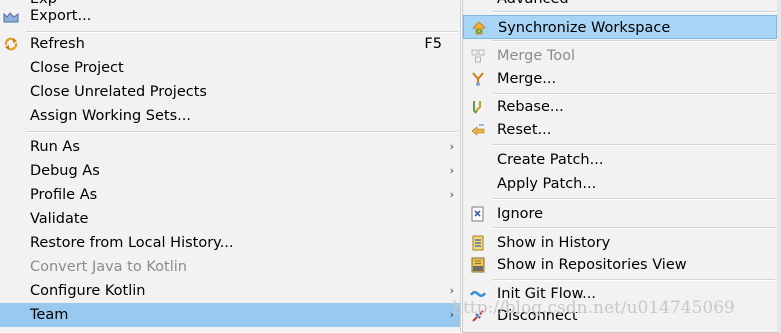  What do you see at coordinates (230, 195) in the screenshot?
I see `menu-item-profile-as: Profile As ›` at bounding box center [230, 195].